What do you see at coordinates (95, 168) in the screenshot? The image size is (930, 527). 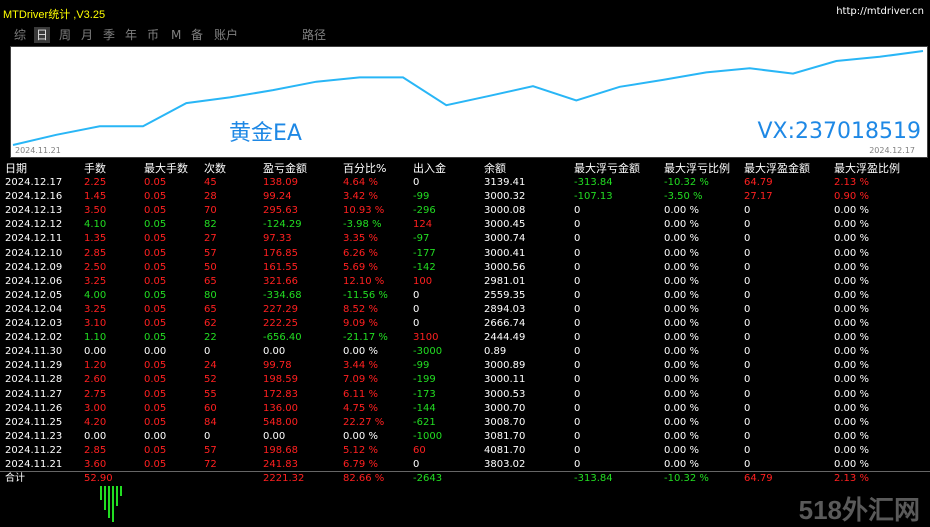 I see `col-header: 手数` at bounding box center [95, 168].